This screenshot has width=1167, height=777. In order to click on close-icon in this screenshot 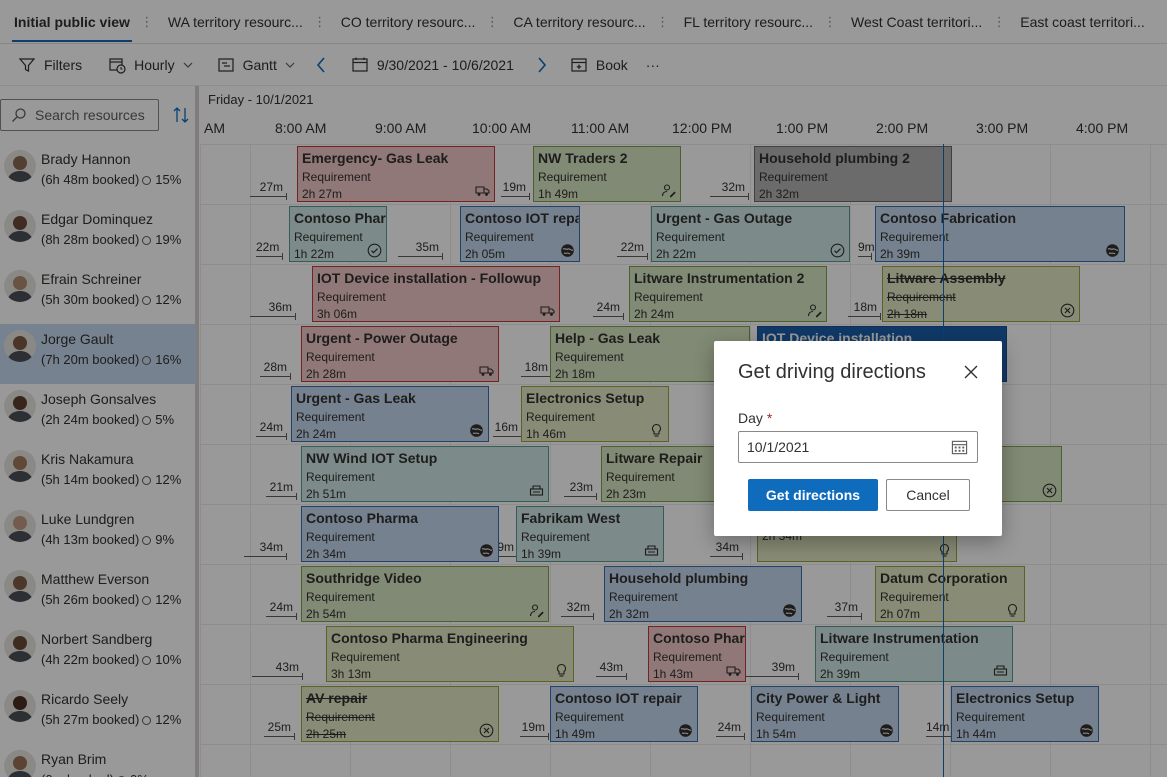, I will do `click(971, 372)`.